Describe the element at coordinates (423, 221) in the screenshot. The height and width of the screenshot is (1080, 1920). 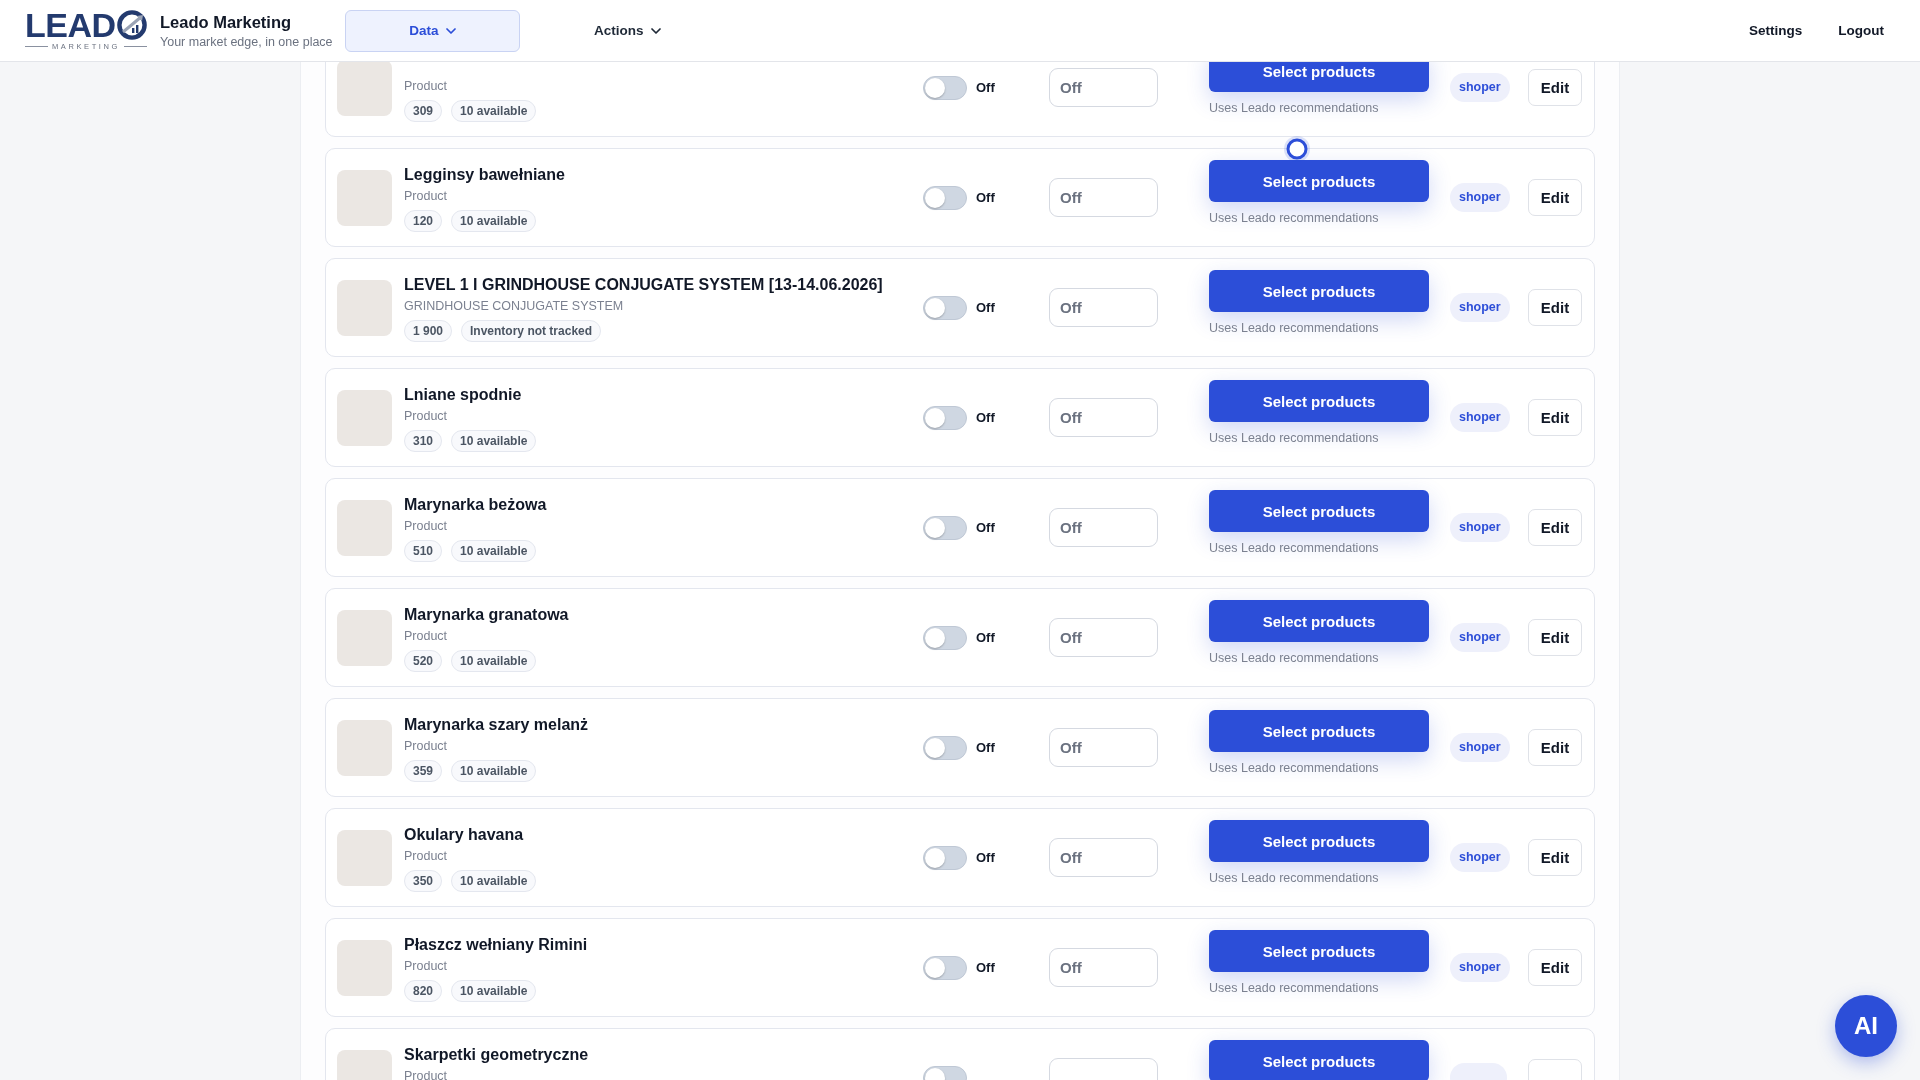
I see `product-tag: 120` at that location.